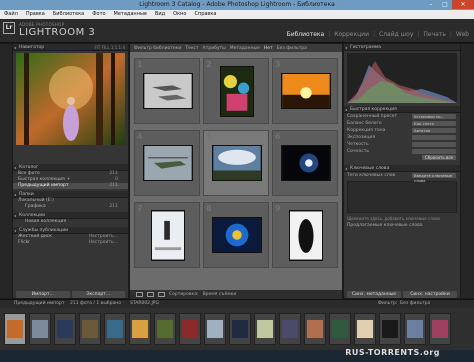  What do you see at coordinates (214, 48) in the screenshot?
I see `filter-attribute-tab: Атрибуты` at bounding box center [214, 48].